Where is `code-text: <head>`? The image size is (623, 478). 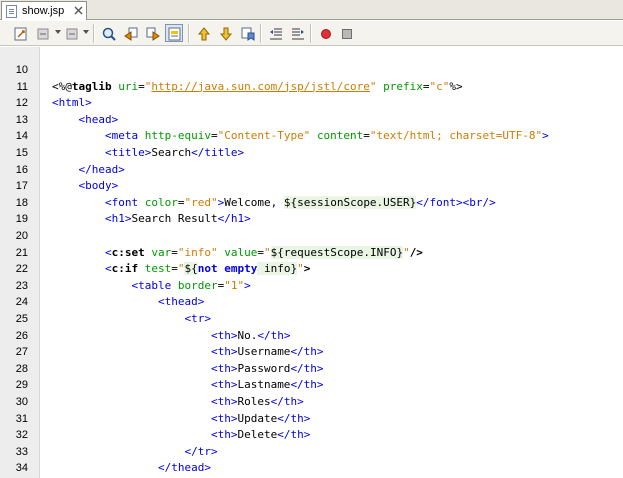
code-text: <head> is located at coordinates (85, 120).